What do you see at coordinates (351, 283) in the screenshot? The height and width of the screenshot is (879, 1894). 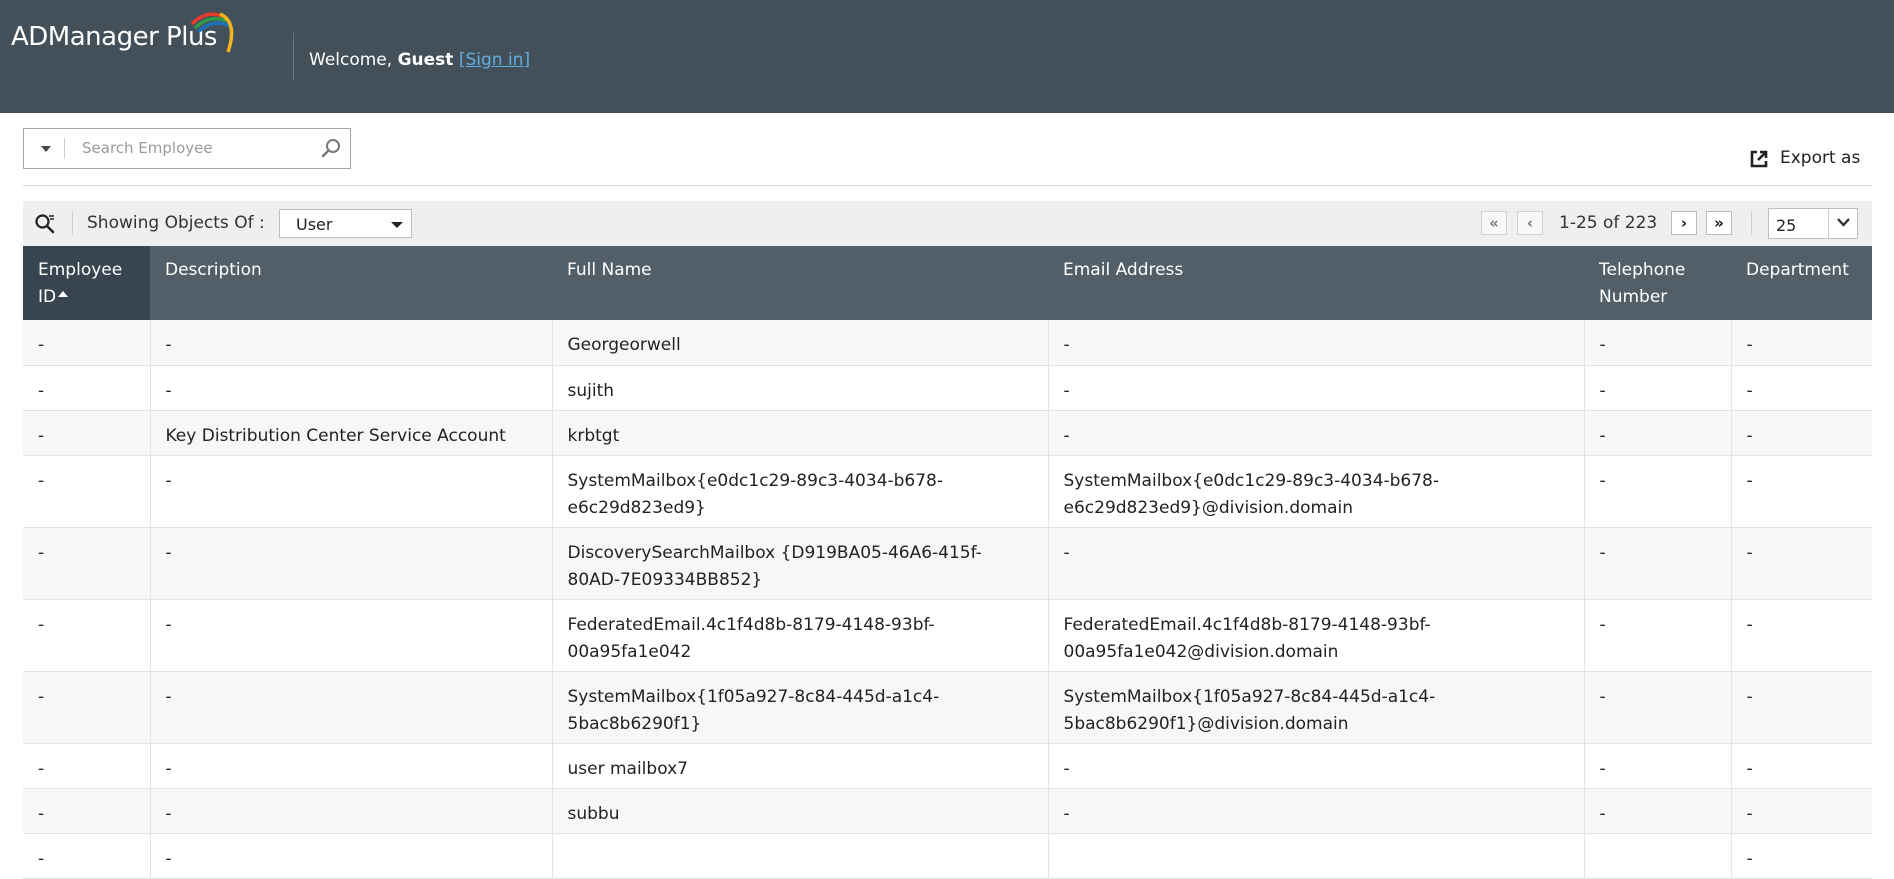 I see `column-header-description: Description` at bounding box center [351, 283].